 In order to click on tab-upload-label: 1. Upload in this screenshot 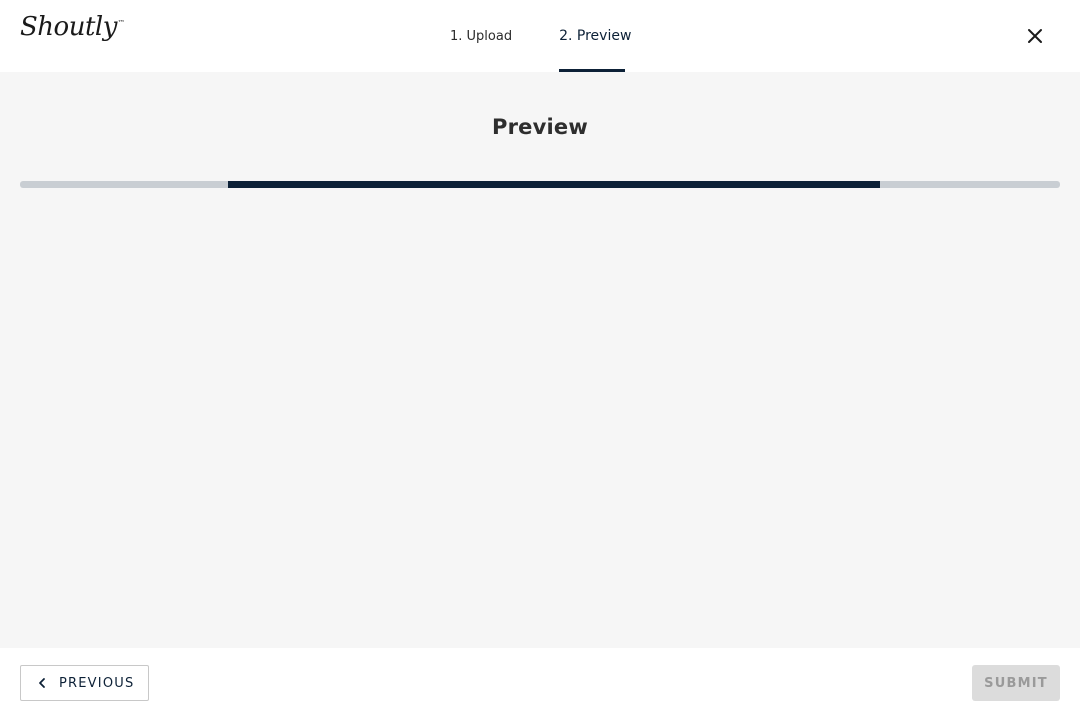, I will do `click(481, 36)`.